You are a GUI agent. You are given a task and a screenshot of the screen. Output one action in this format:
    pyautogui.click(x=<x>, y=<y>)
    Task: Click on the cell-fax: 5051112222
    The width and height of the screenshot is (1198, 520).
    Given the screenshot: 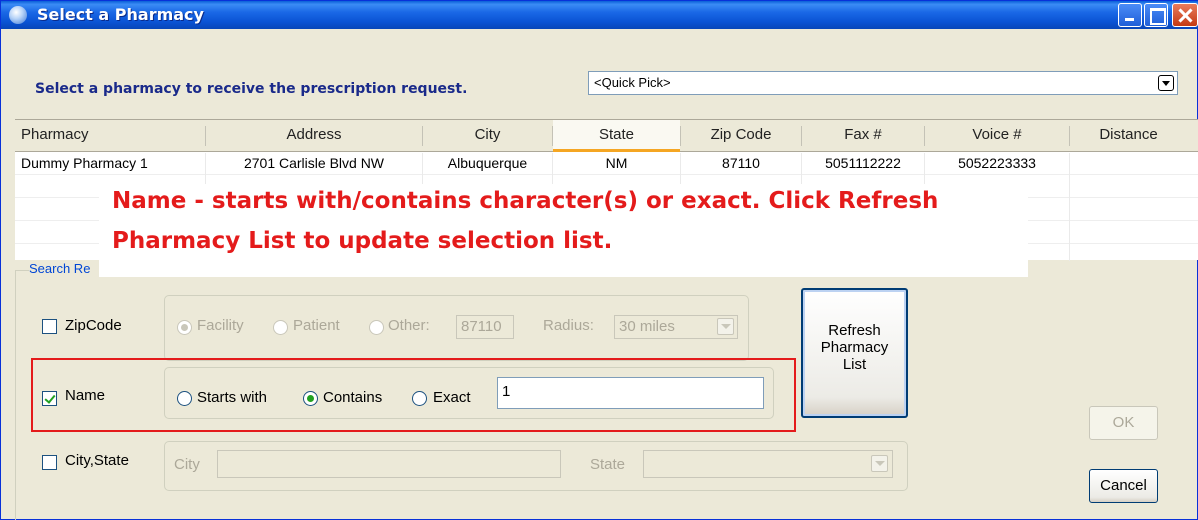 What is the action you would take?
    pyautogui.click(x=863, y=163)
    